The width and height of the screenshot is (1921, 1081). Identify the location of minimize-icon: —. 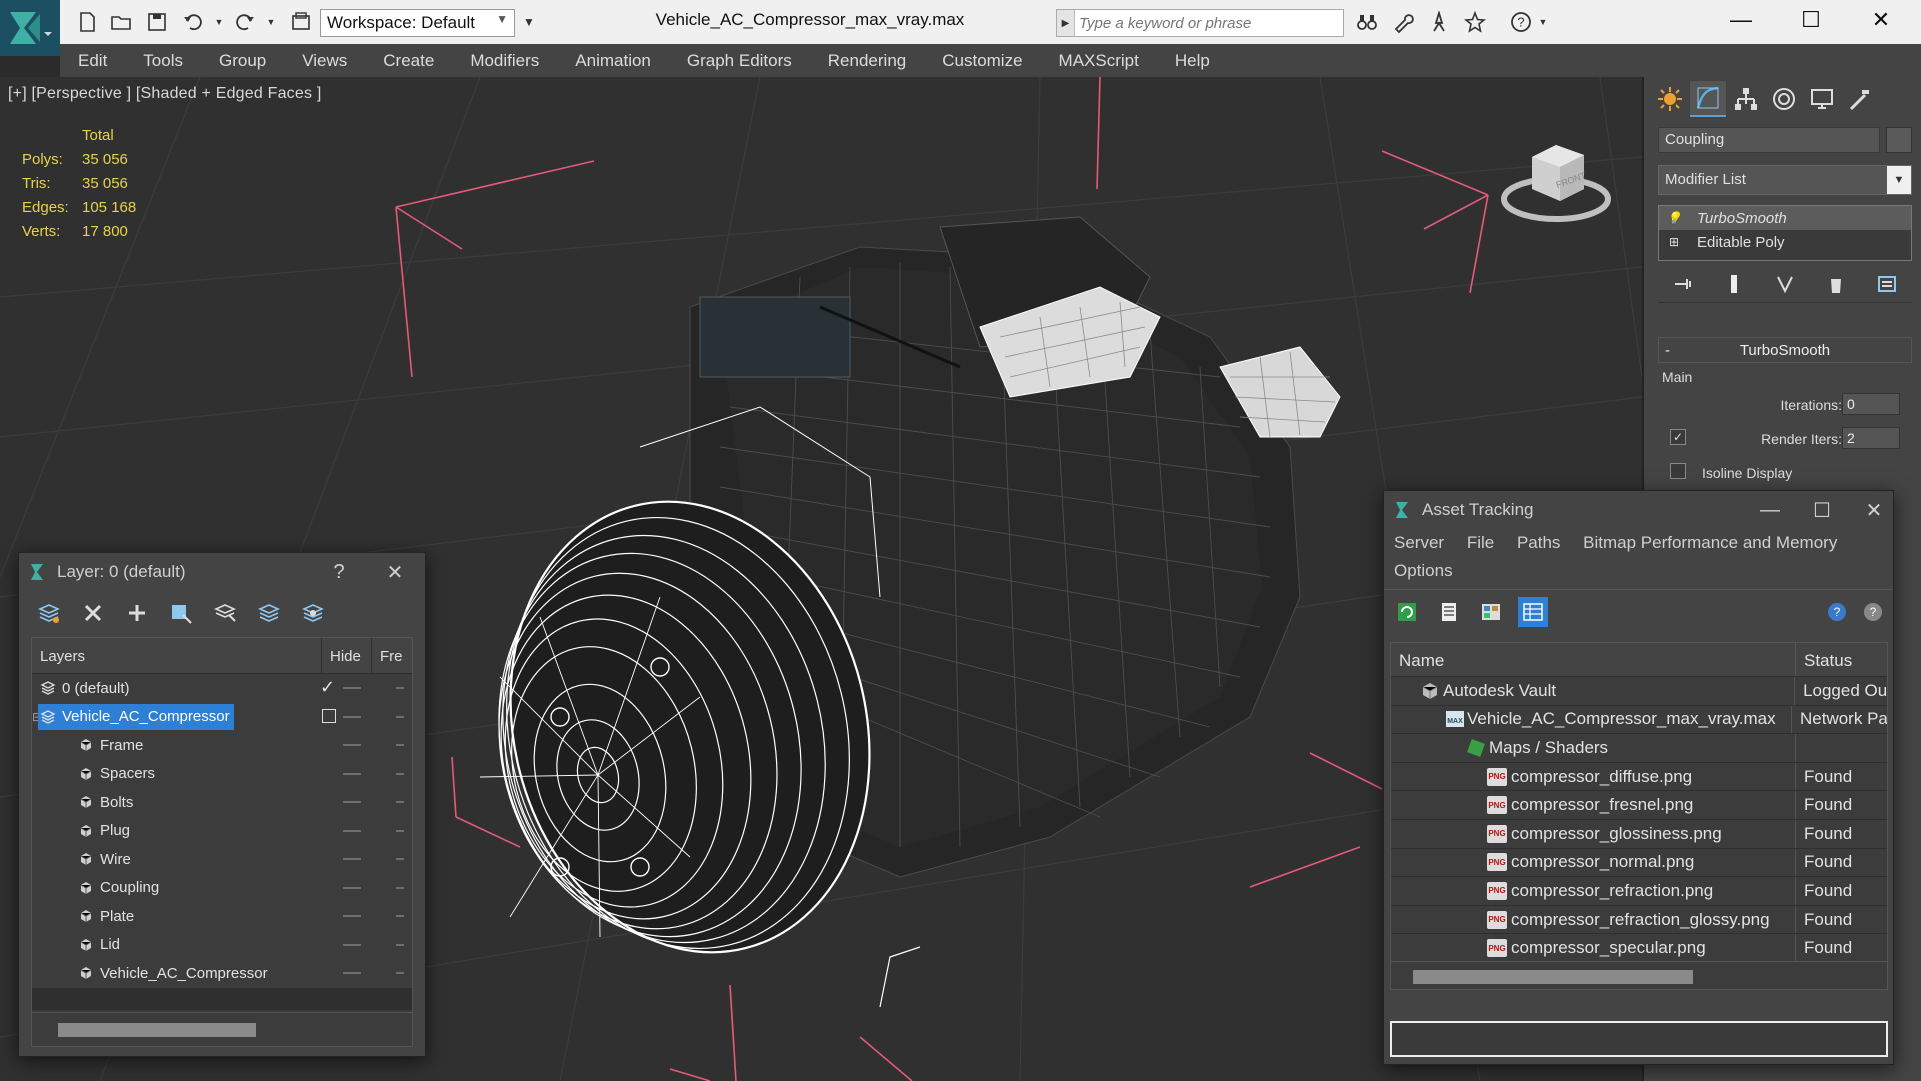
(1770, 510).